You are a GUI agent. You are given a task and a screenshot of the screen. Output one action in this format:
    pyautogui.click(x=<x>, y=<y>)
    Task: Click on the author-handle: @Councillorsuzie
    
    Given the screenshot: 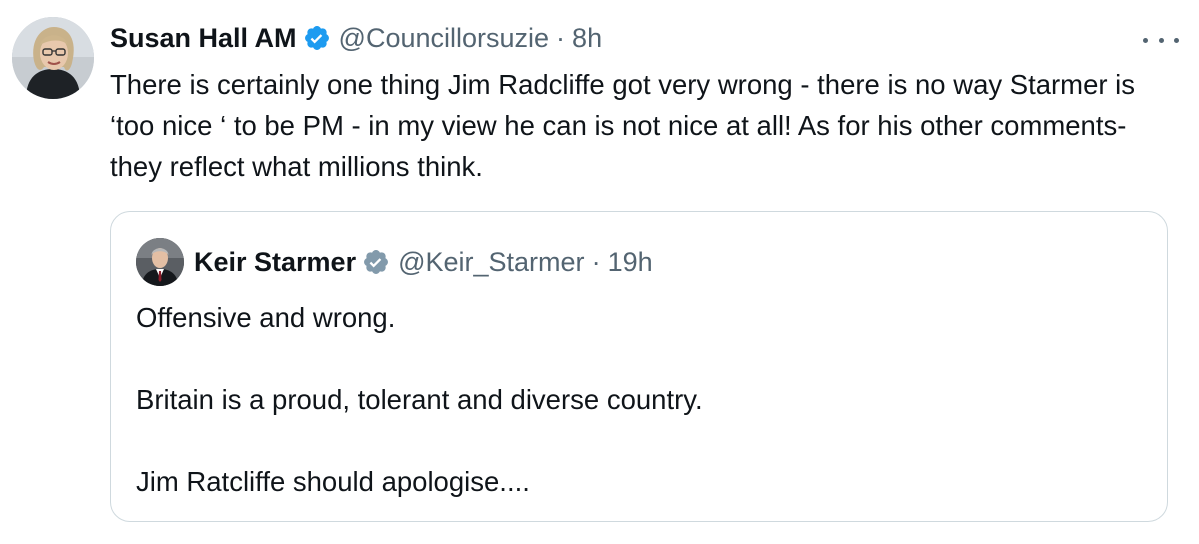 What is the action you would take?
    pyautogui.click(x=444, y=38)
    